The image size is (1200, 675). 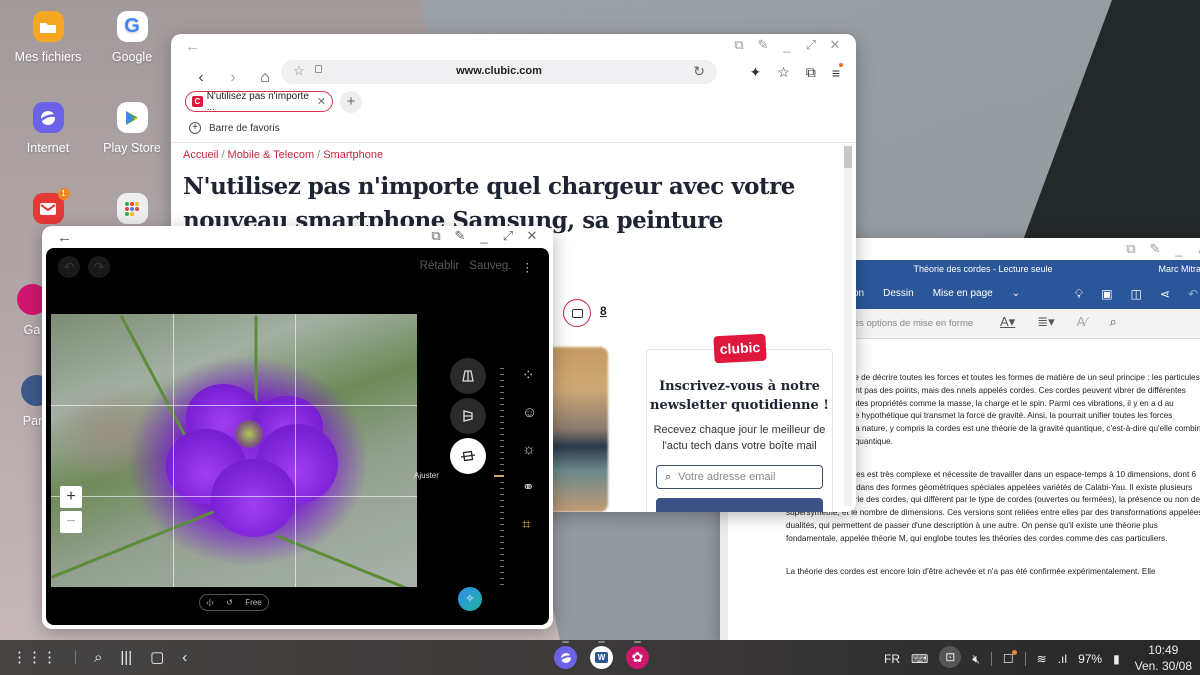 What do you see at coordinates (1090, 659) in the screenshot?
I see `battery-percentage: 97%` at bounding box center [1090, 659].